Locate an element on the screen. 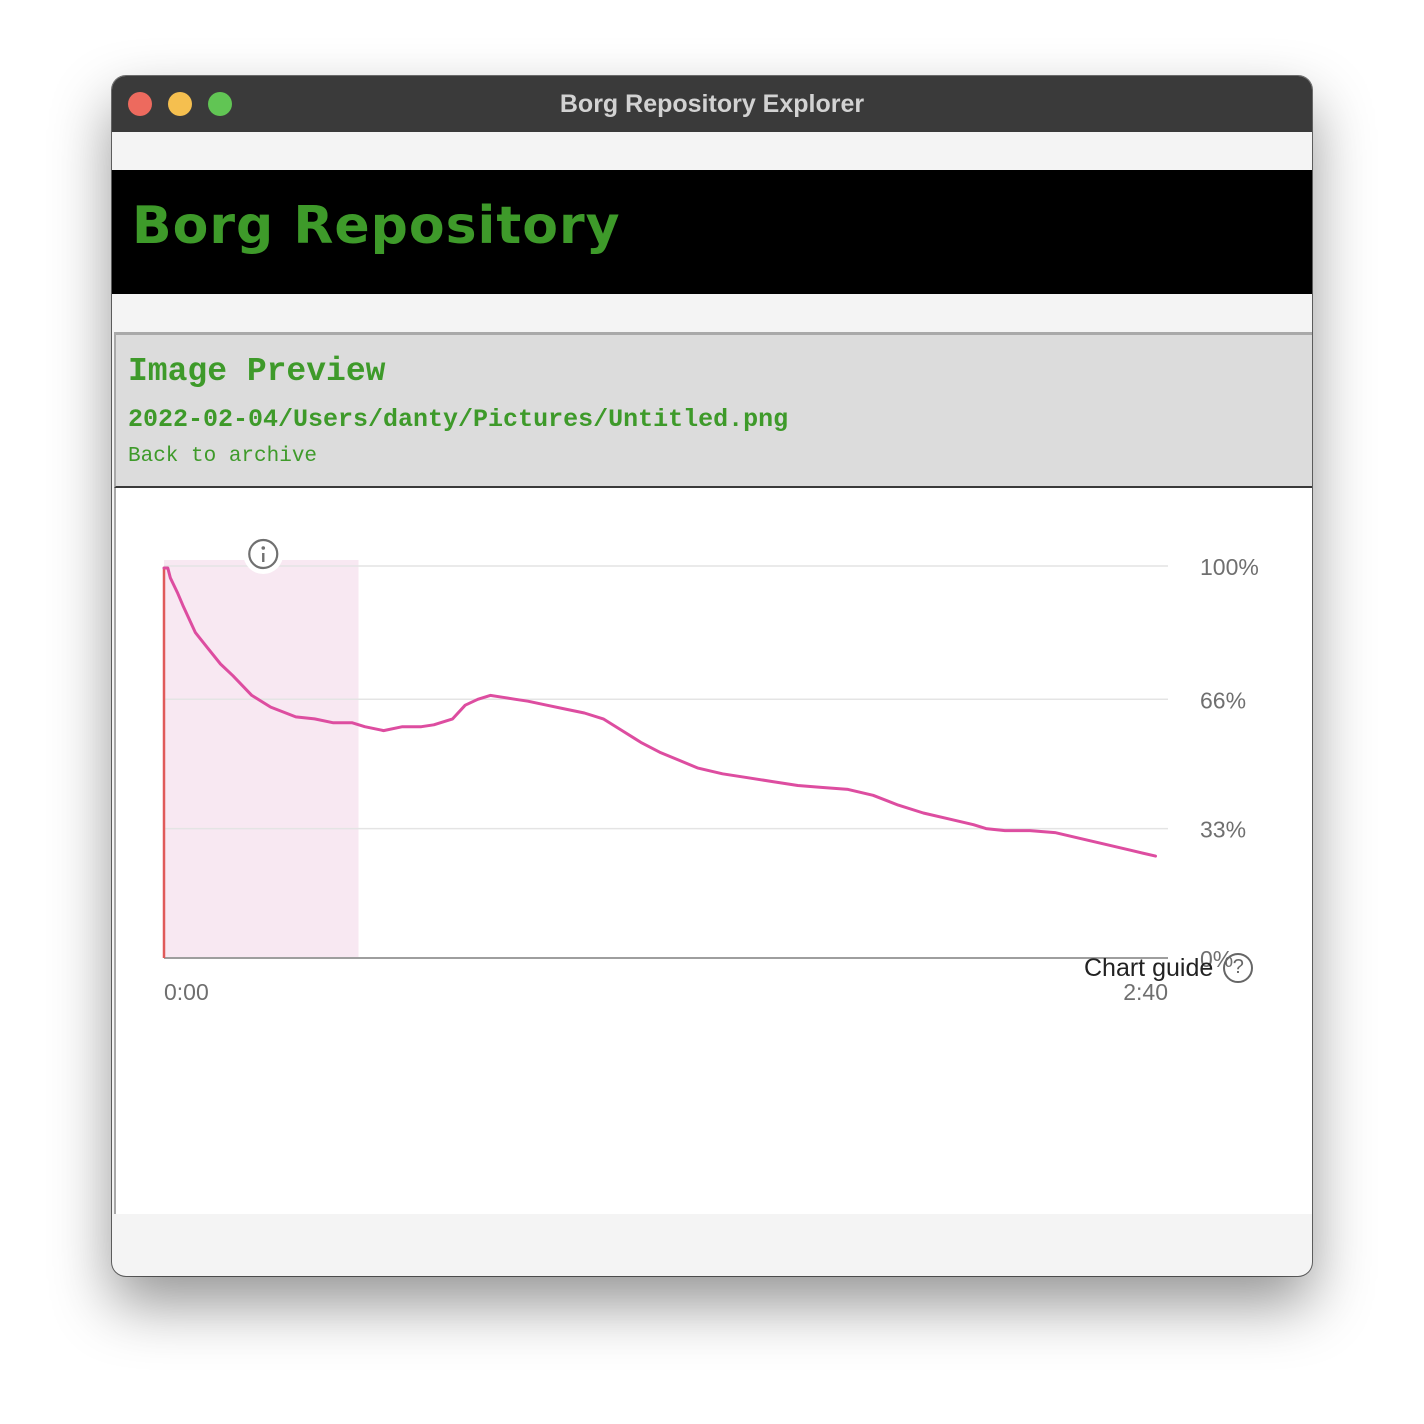  y-tick-label: 100% is located at coordinates (1229, 567).